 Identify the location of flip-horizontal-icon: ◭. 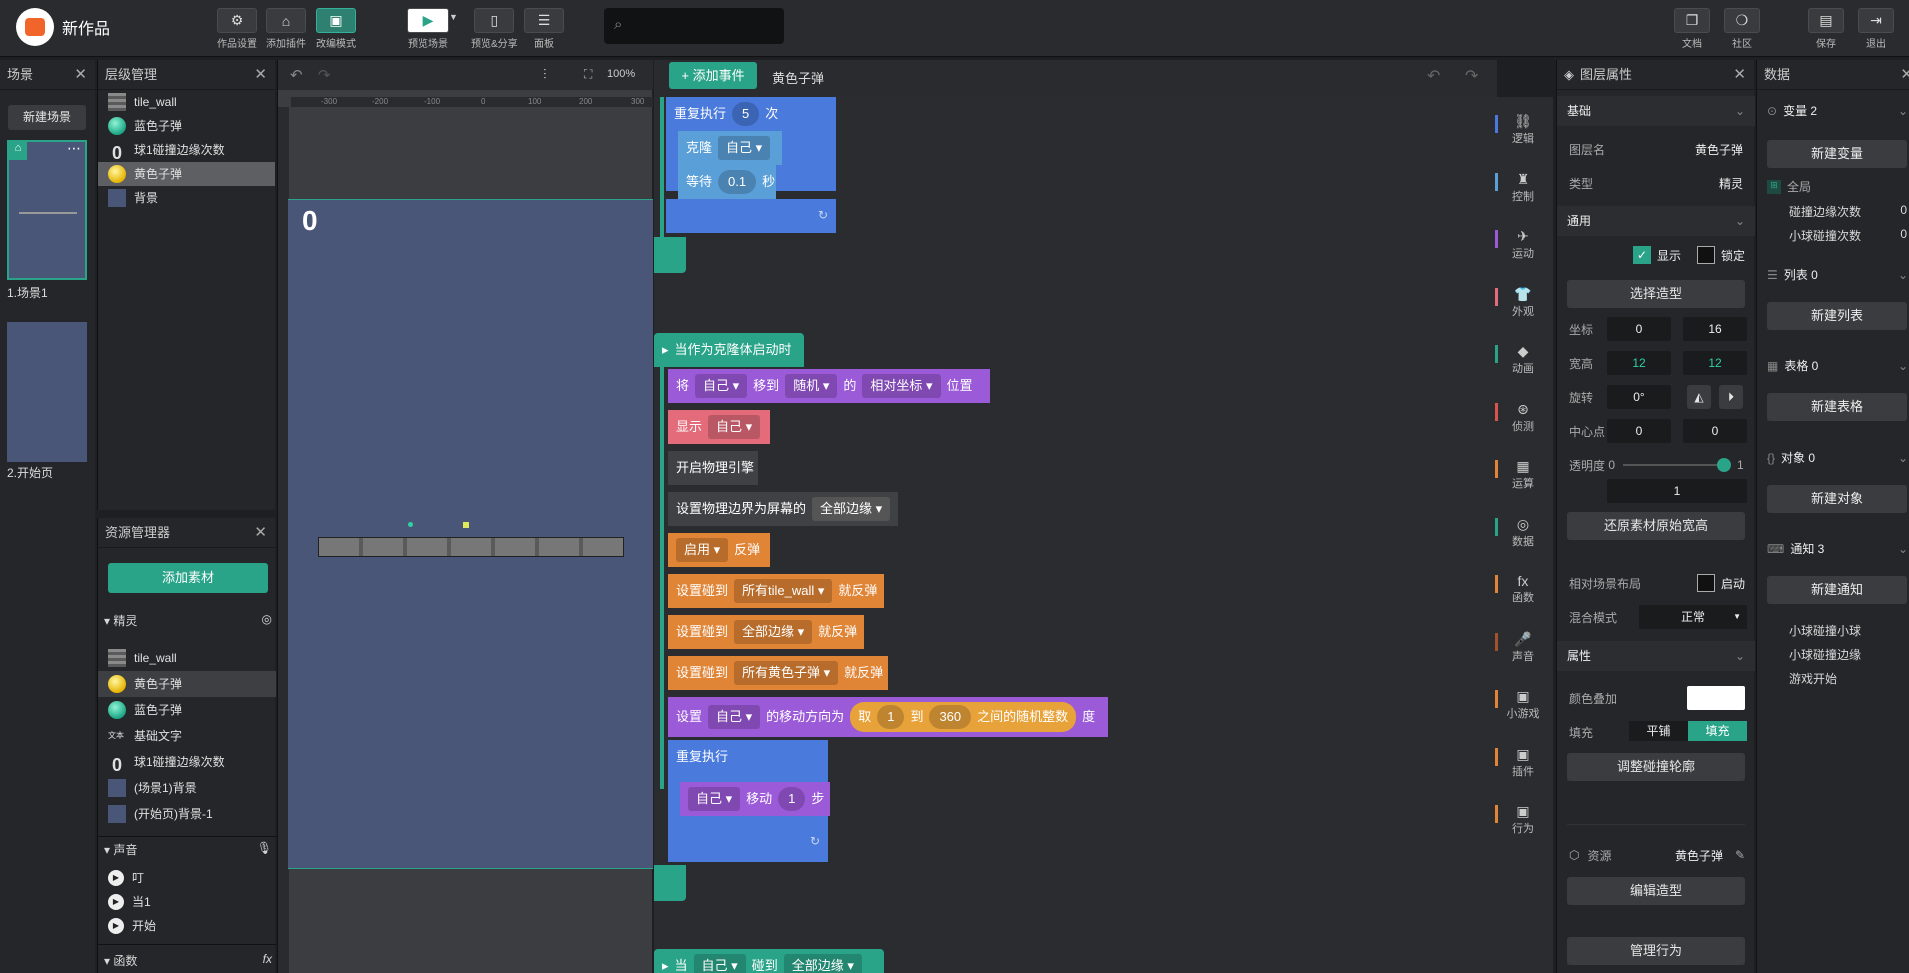
(1699, 397).